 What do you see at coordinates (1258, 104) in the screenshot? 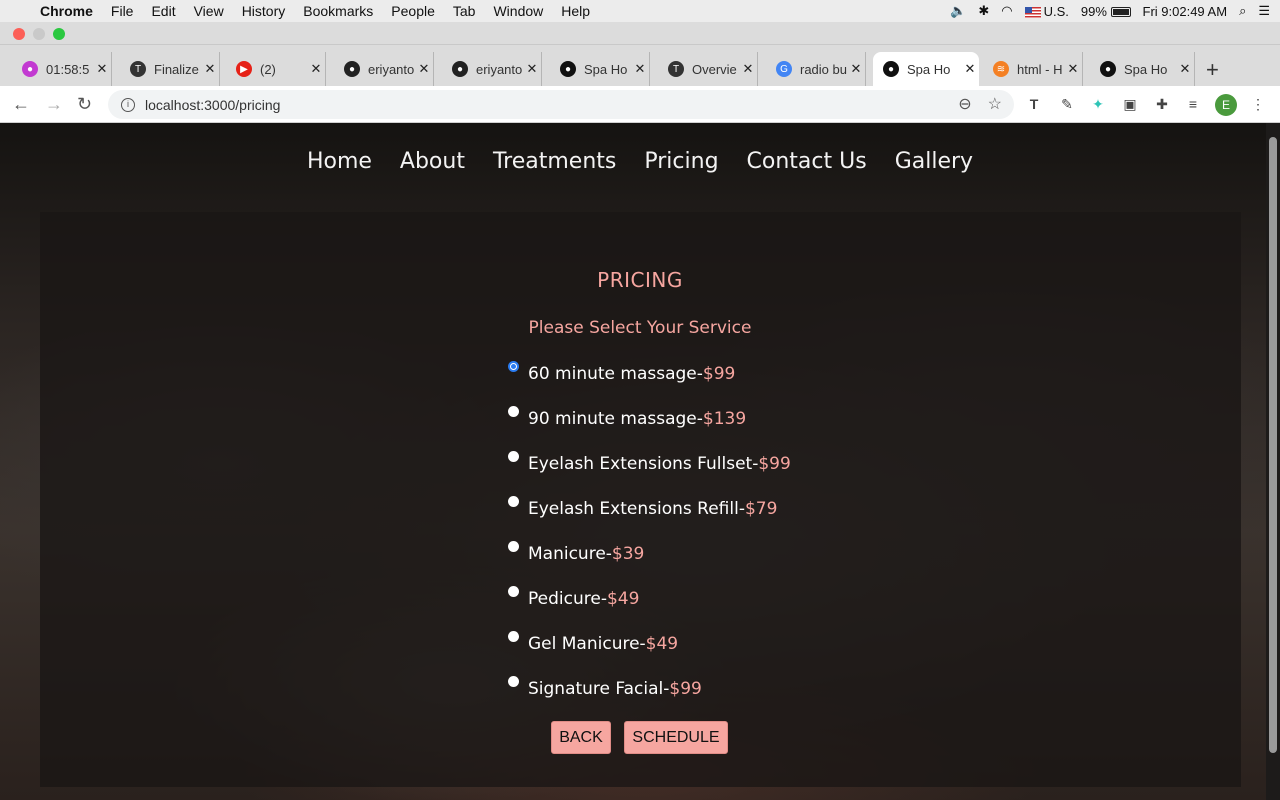
I see `more-menu-icon: ⋮` at bounding box center [1258, 104].